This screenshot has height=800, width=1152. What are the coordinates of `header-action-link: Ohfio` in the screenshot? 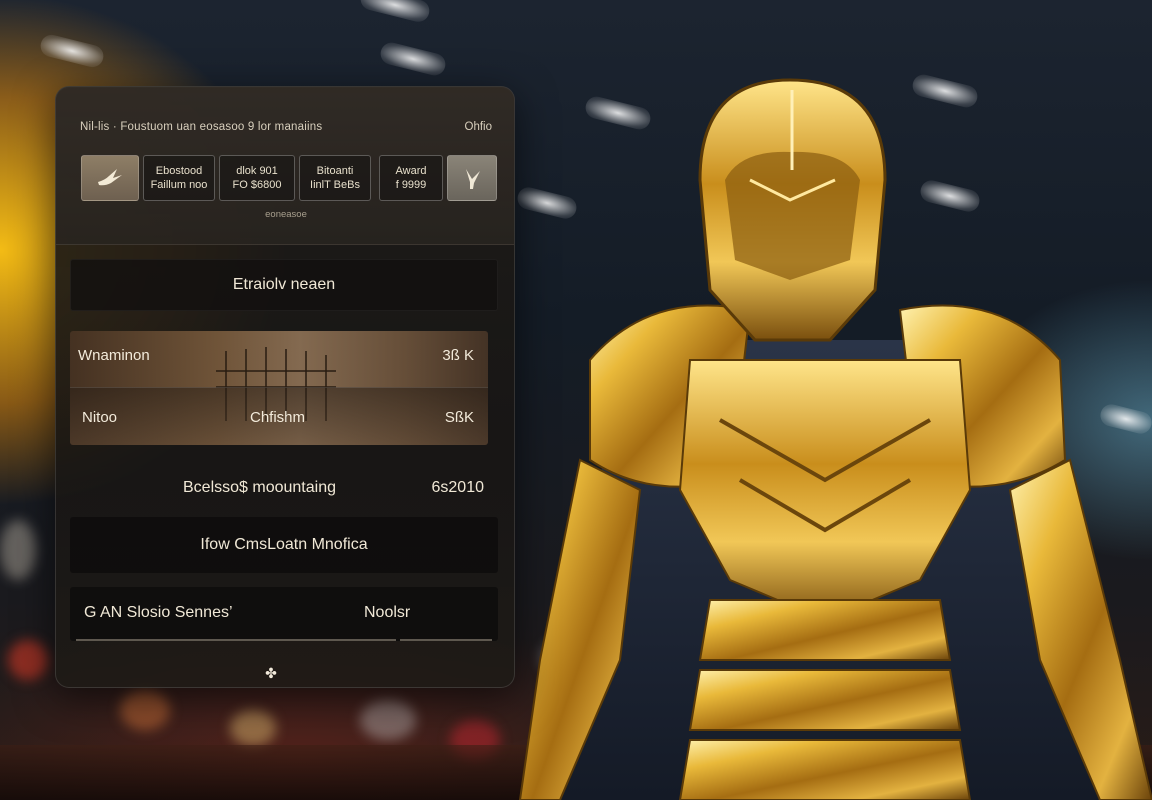 It's located at (479, 127).